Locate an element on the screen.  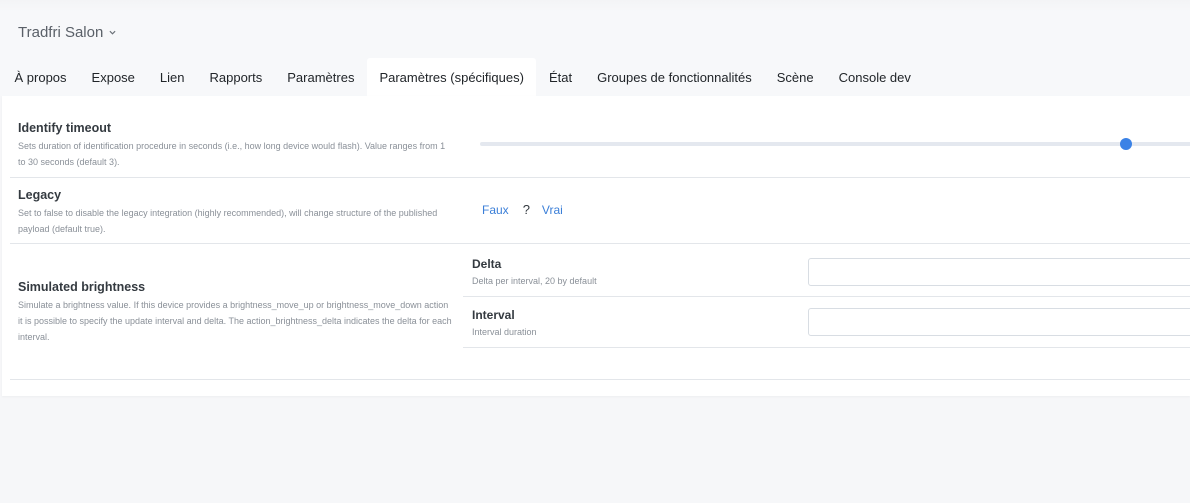
legacy-toggle: Faux ? Vrai is located at coordinates (522, 209).